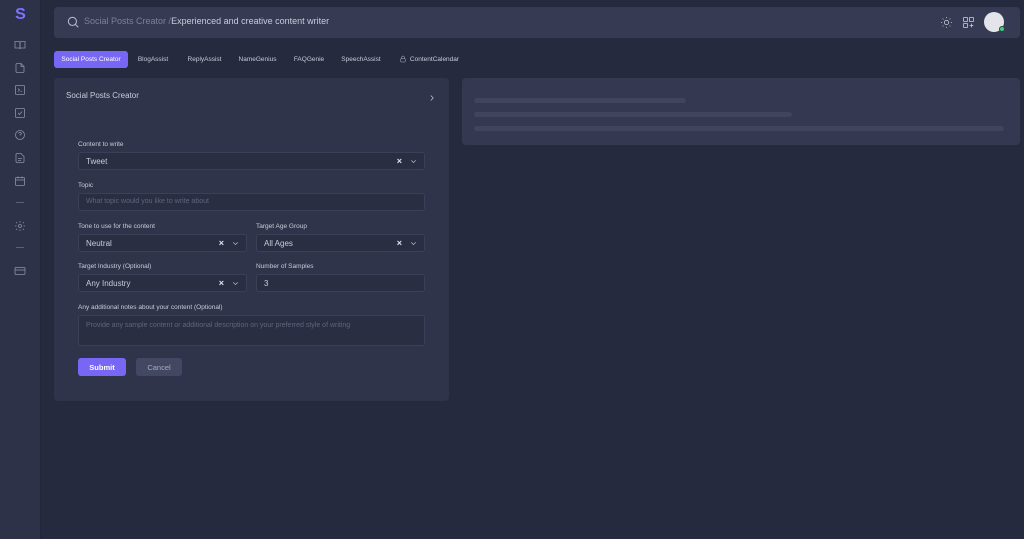  Describe the element at coordinates (250, 21) in the screenshot. I see `breadcrumb-current: Experienced and creative content writer` at that location.